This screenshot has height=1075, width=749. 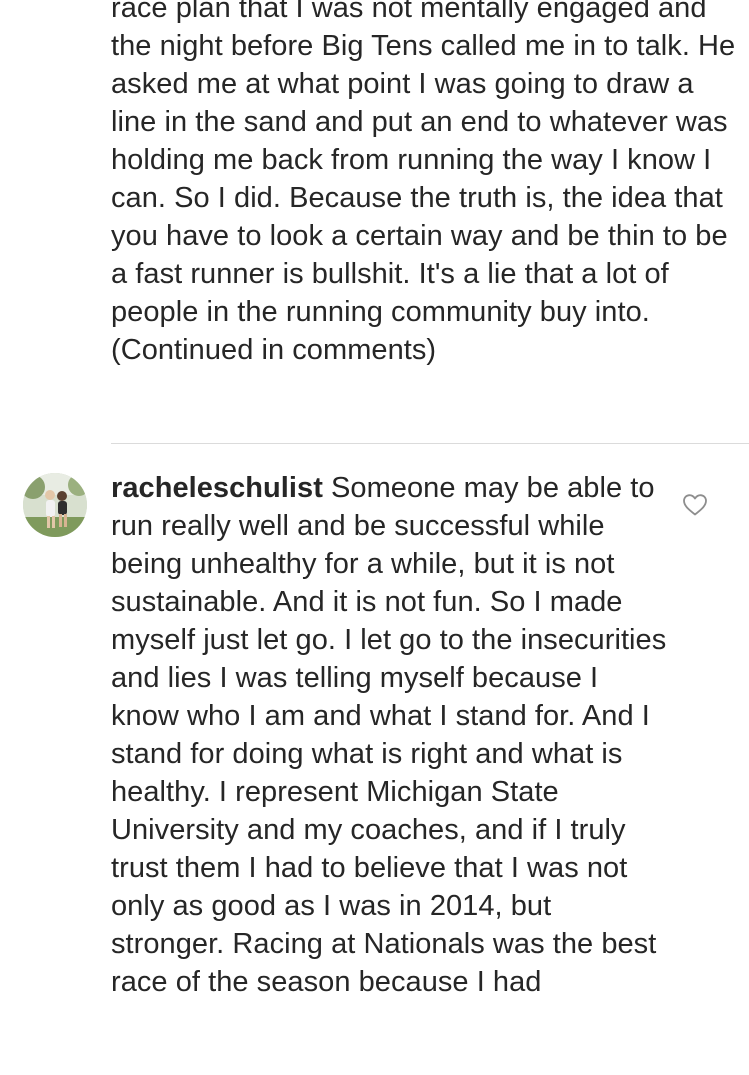 What do you see at coordinates (695, 505) in the screenshot?
I see `like-heart-icon` at bounding box center [695, 505].